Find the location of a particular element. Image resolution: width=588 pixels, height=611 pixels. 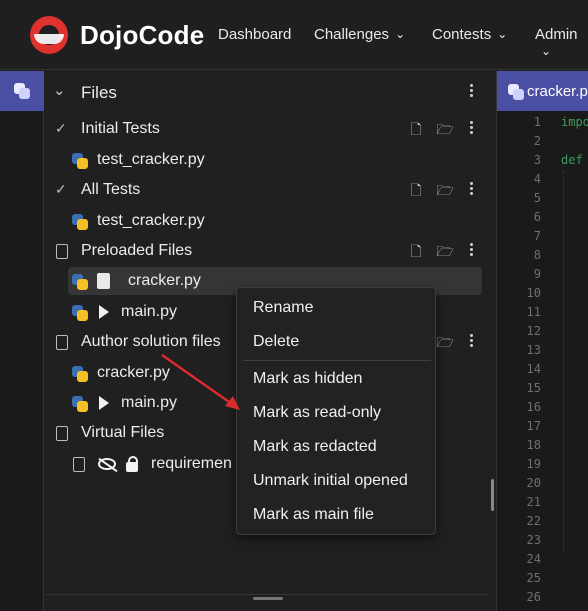

line-number: 5 is located at coordinates (537, 198).